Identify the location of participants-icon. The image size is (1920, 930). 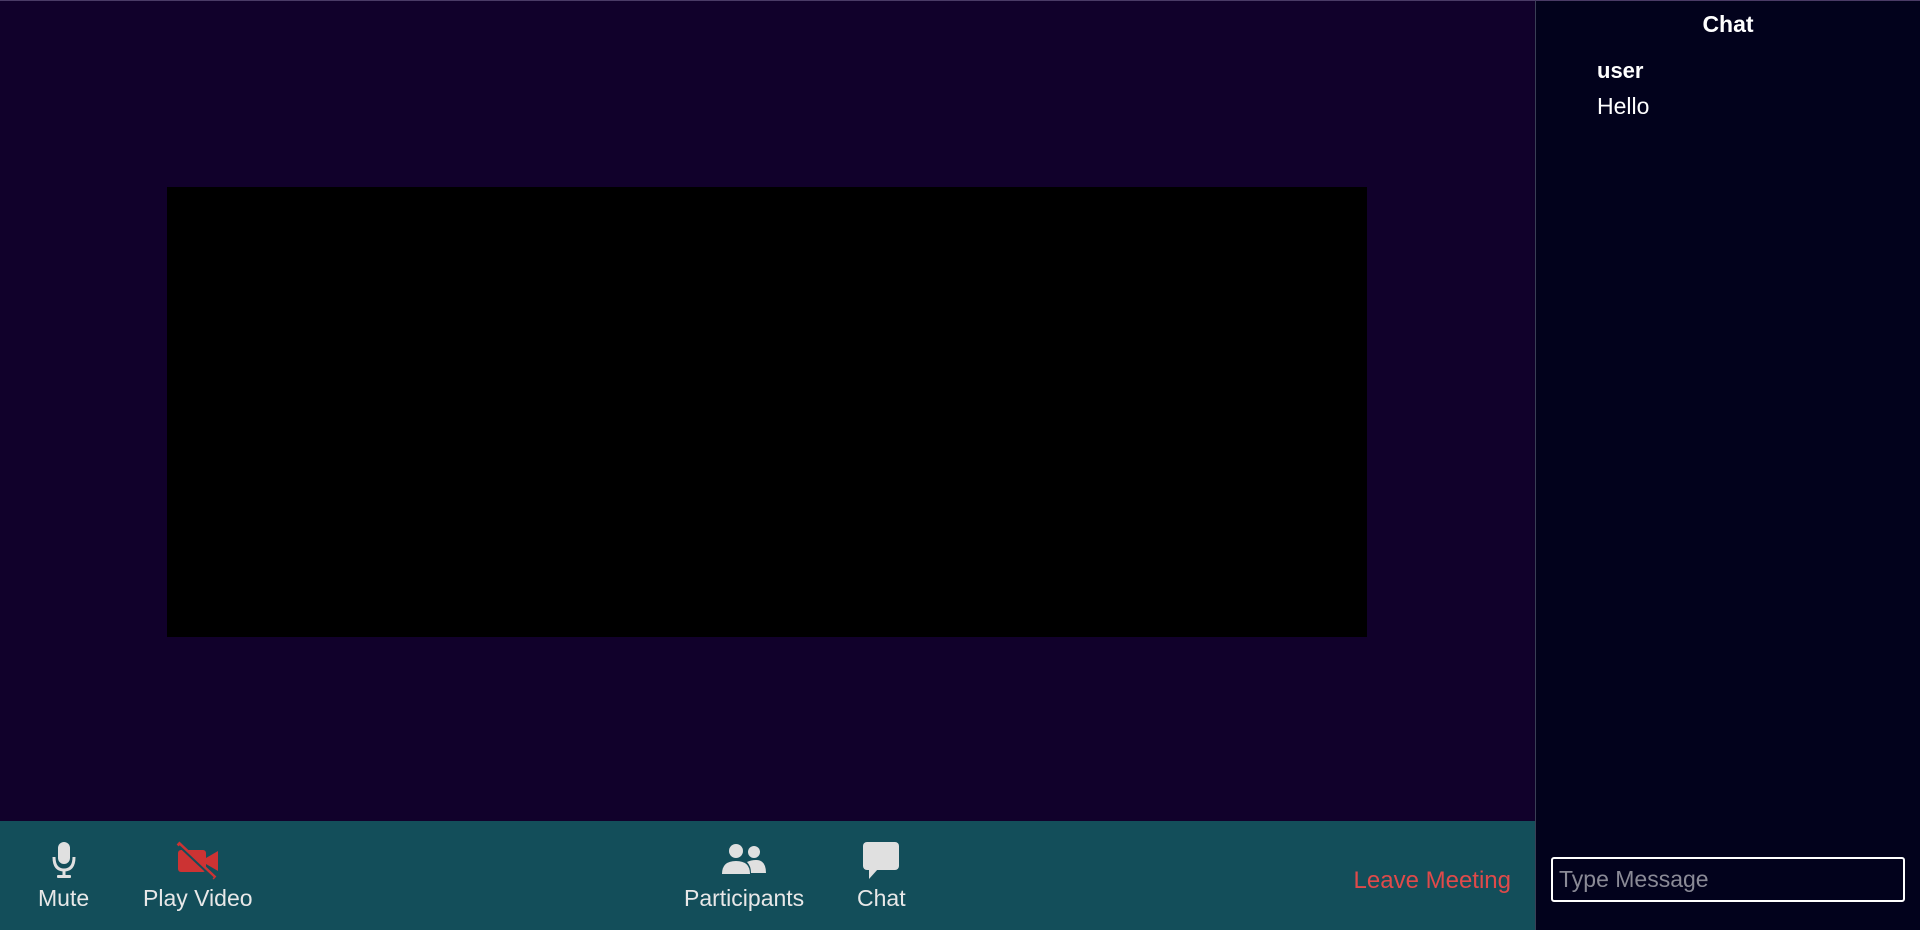
(744, 860).